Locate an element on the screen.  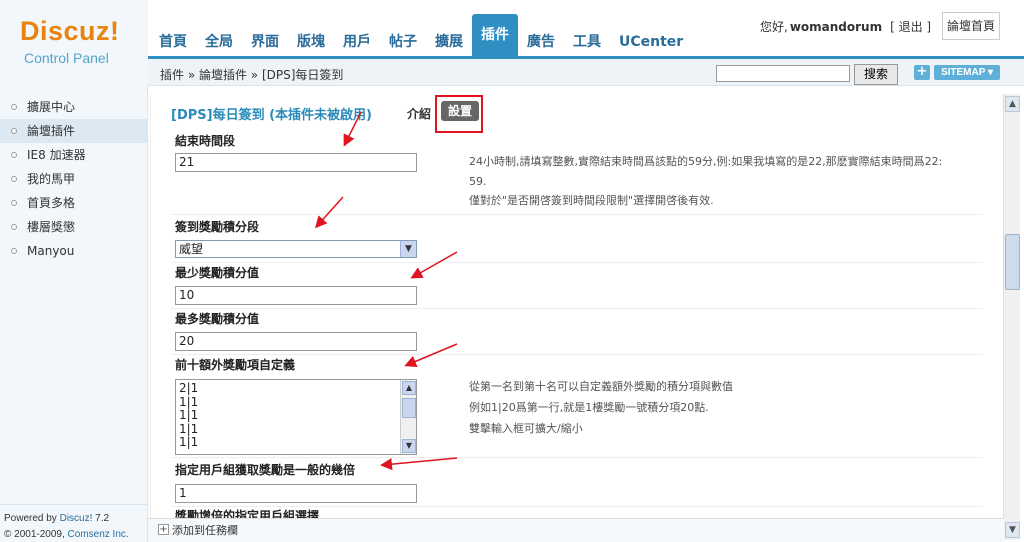
add-to-taskbar-link: 添加到任務欄 is located at coordinates (205, 530).